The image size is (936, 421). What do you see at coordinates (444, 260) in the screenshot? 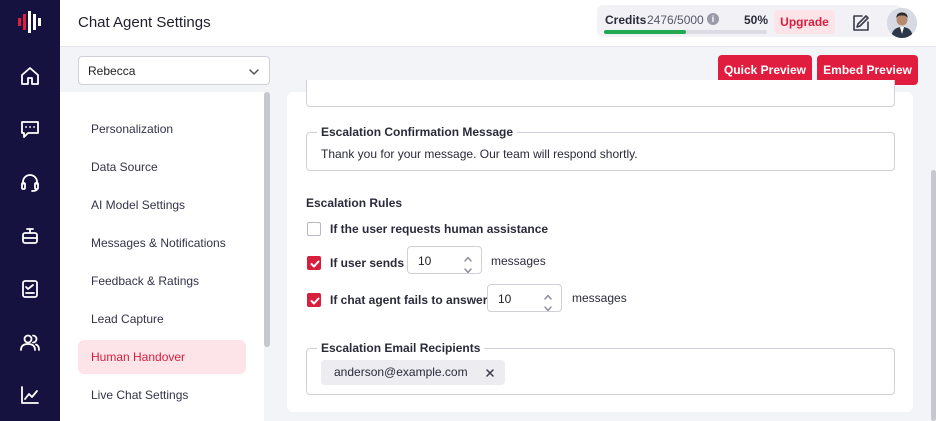
I see `user-sends-stepper: 10` at bounding box center [444, 260].